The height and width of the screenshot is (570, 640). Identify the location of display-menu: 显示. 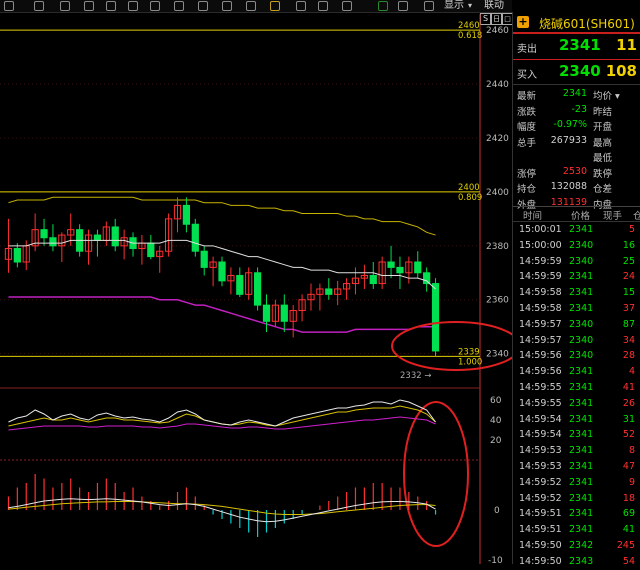
(454, 6).